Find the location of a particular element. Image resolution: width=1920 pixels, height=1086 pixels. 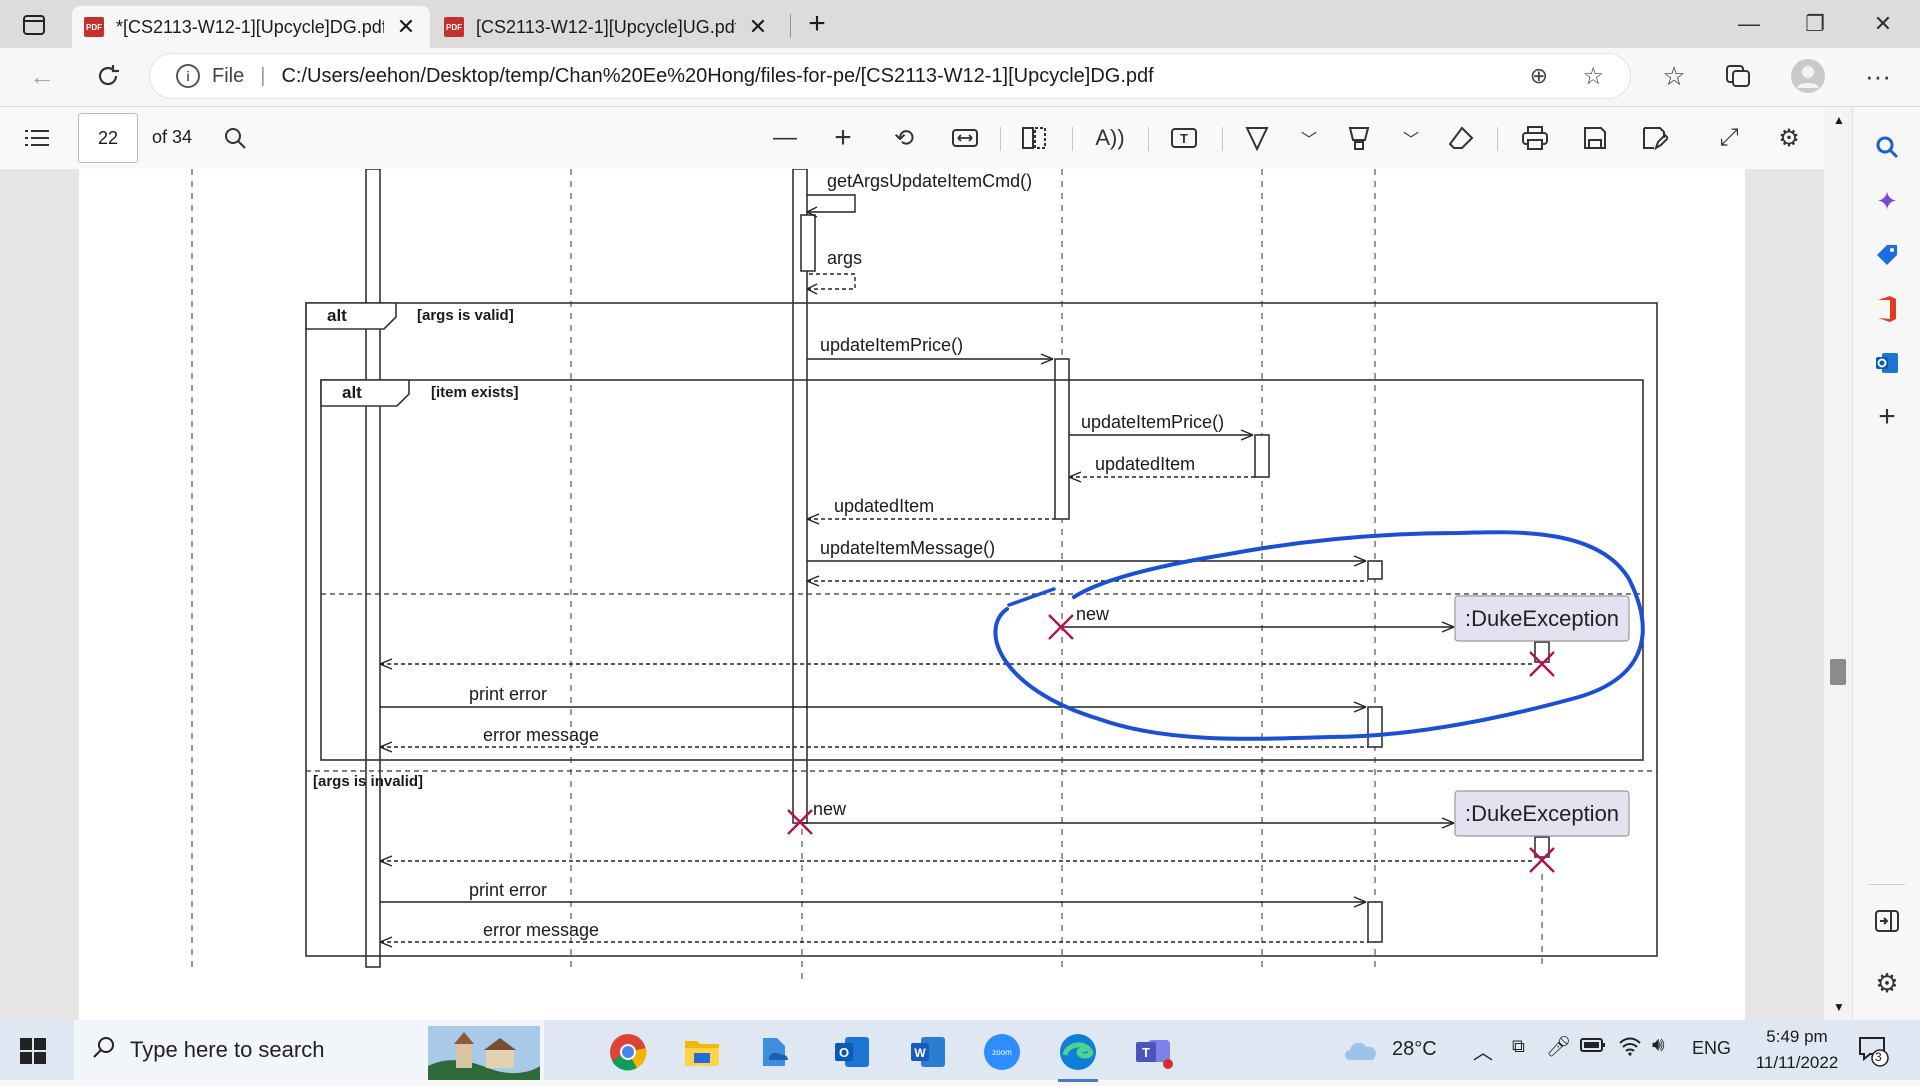

message-label: updateItemMessage() is located at coordinates (907, 548).